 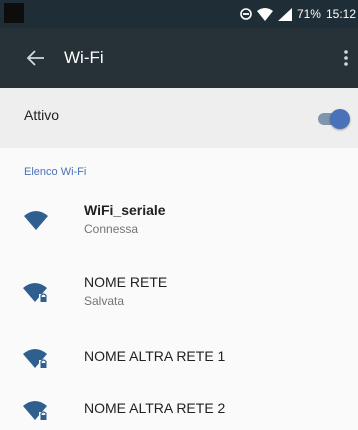 I want to click on wifi-network-item: NOME ALTRA RETE 1, so click(x=179, y=358).